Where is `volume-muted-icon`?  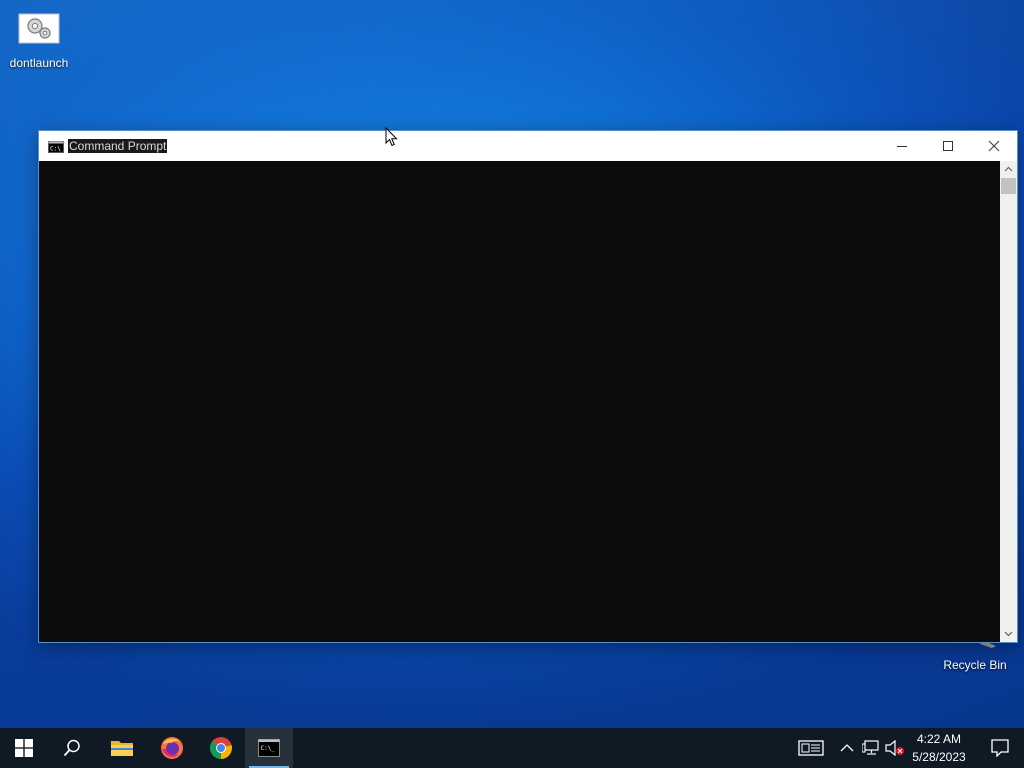 volume-muted-icon is located at coordinates (894, 748).